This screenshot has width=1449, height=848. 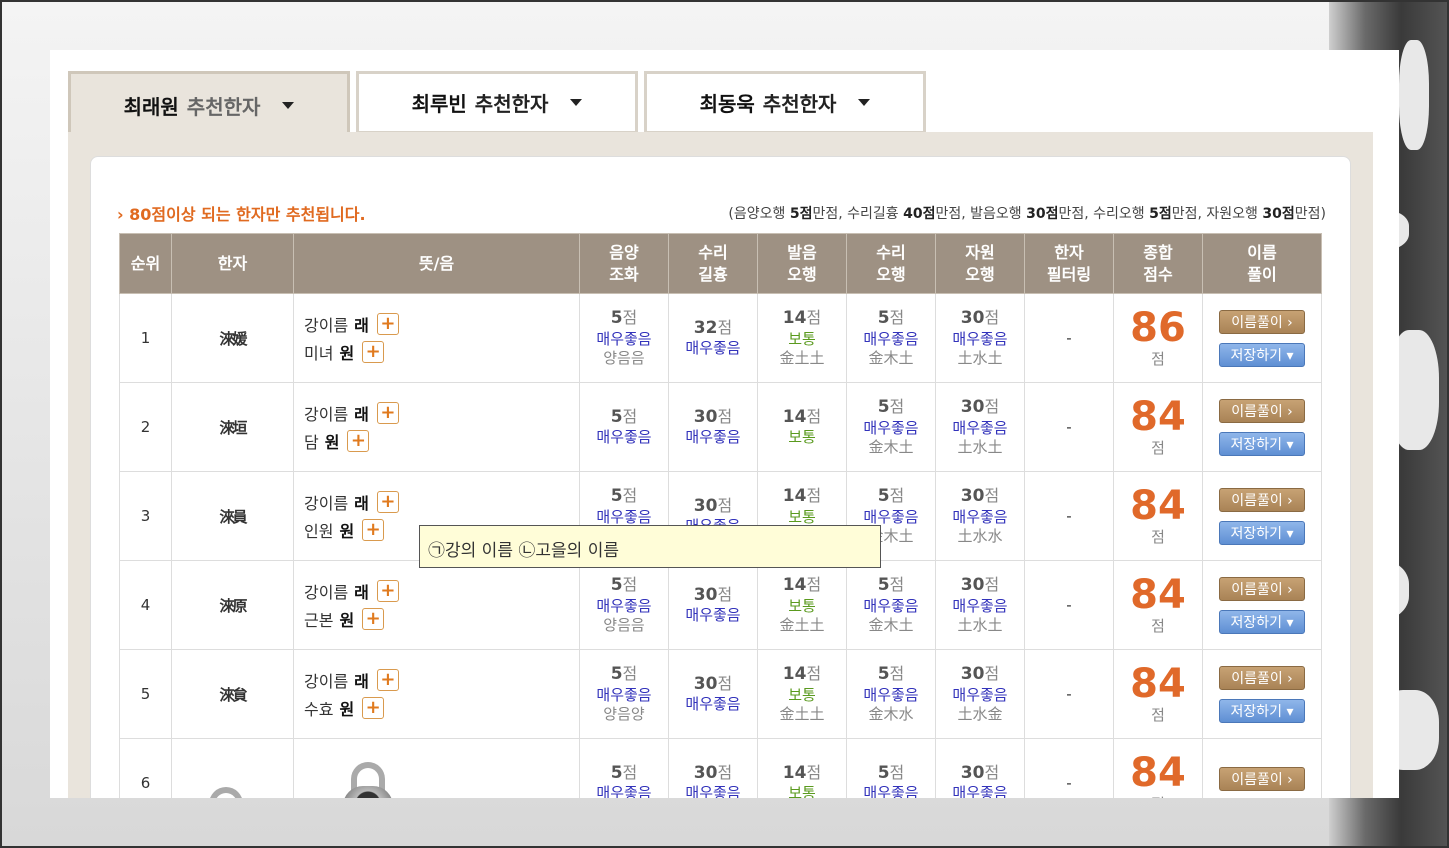 I want to click on score-cell: 5점 매우좋음 金木土, so click(x=891, y=338).